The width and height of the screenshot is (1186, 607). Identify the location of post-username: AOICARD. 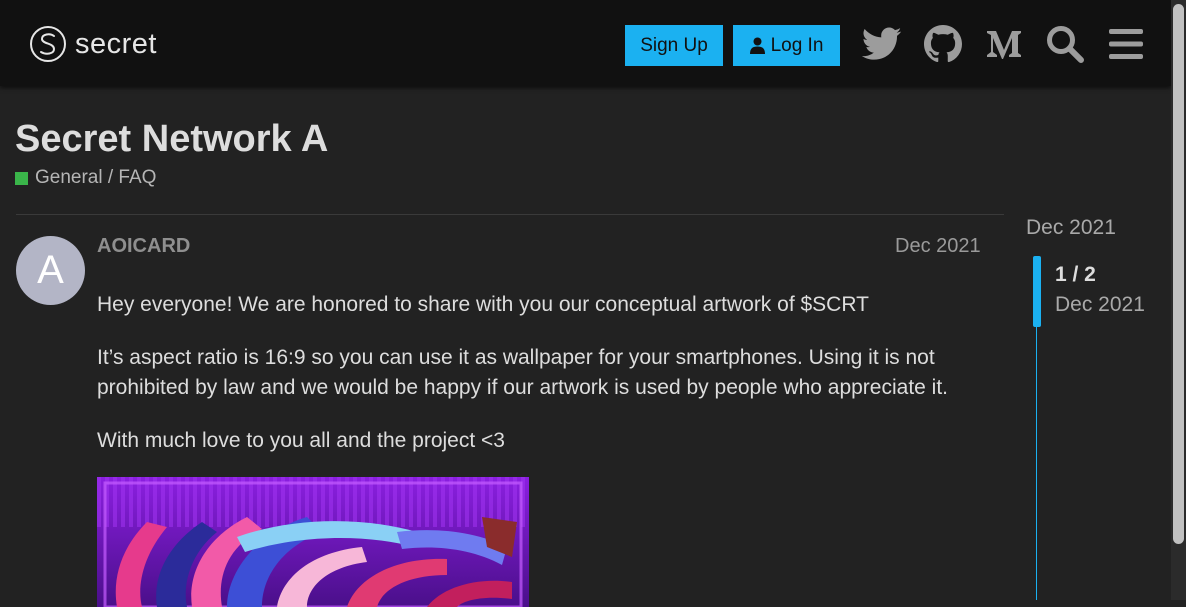
(143, 246).